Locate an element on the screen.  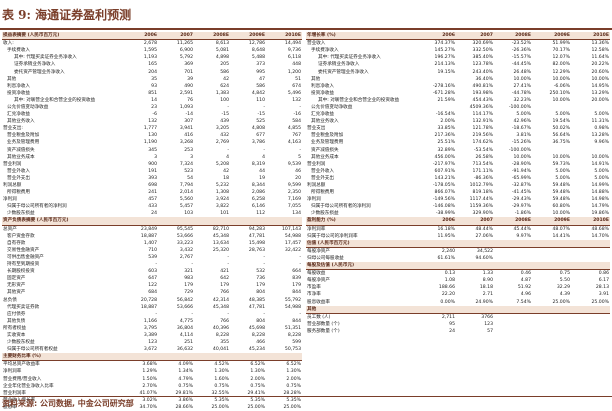
value-cell: -1.86% is located at coordinates (522, 214).